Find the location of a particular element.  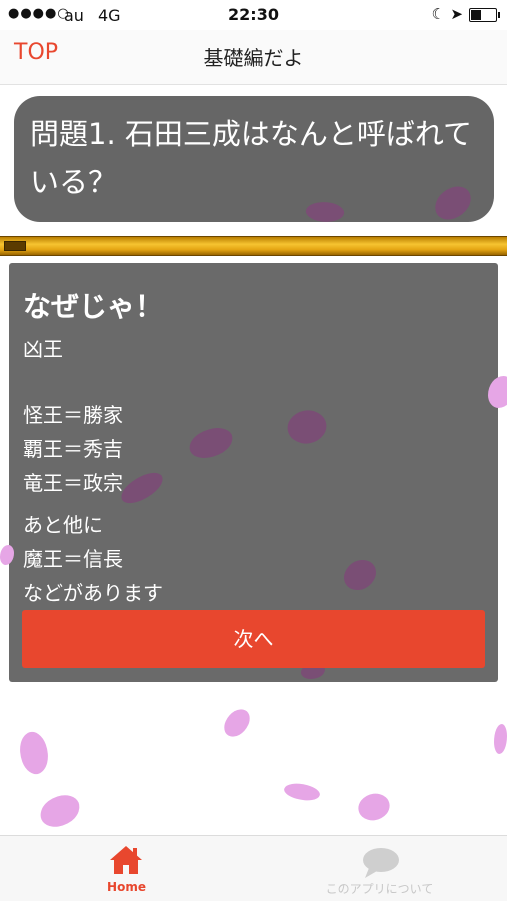

answer-line: などがあります is located at coordinates (93, 593).